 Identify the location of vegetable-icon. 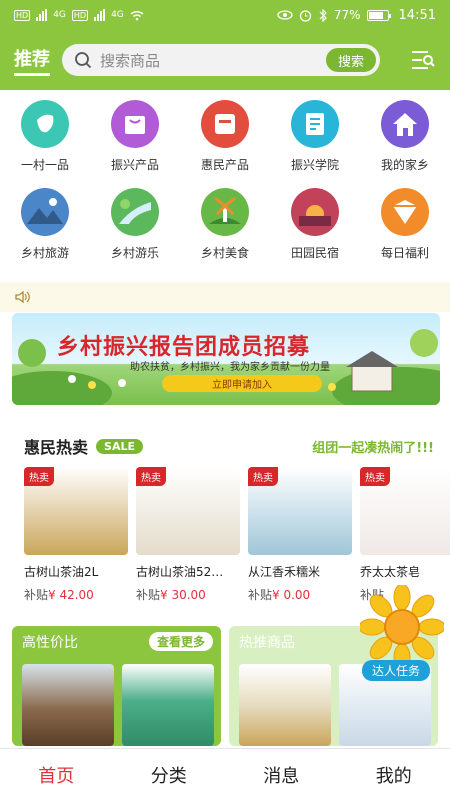
(44, 123).